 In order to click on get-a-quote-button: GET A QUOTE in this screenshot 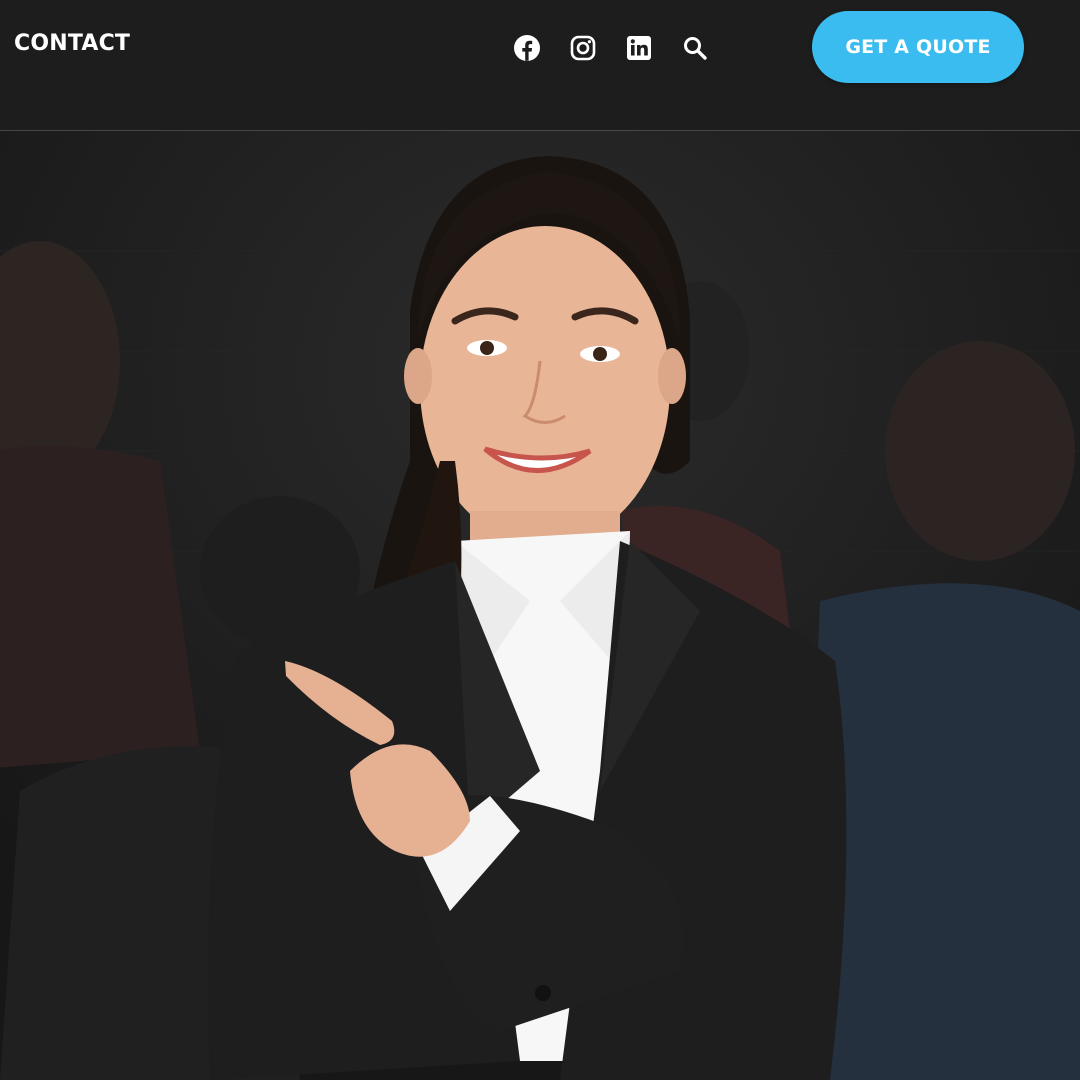, I will do `click(918, 47)`.